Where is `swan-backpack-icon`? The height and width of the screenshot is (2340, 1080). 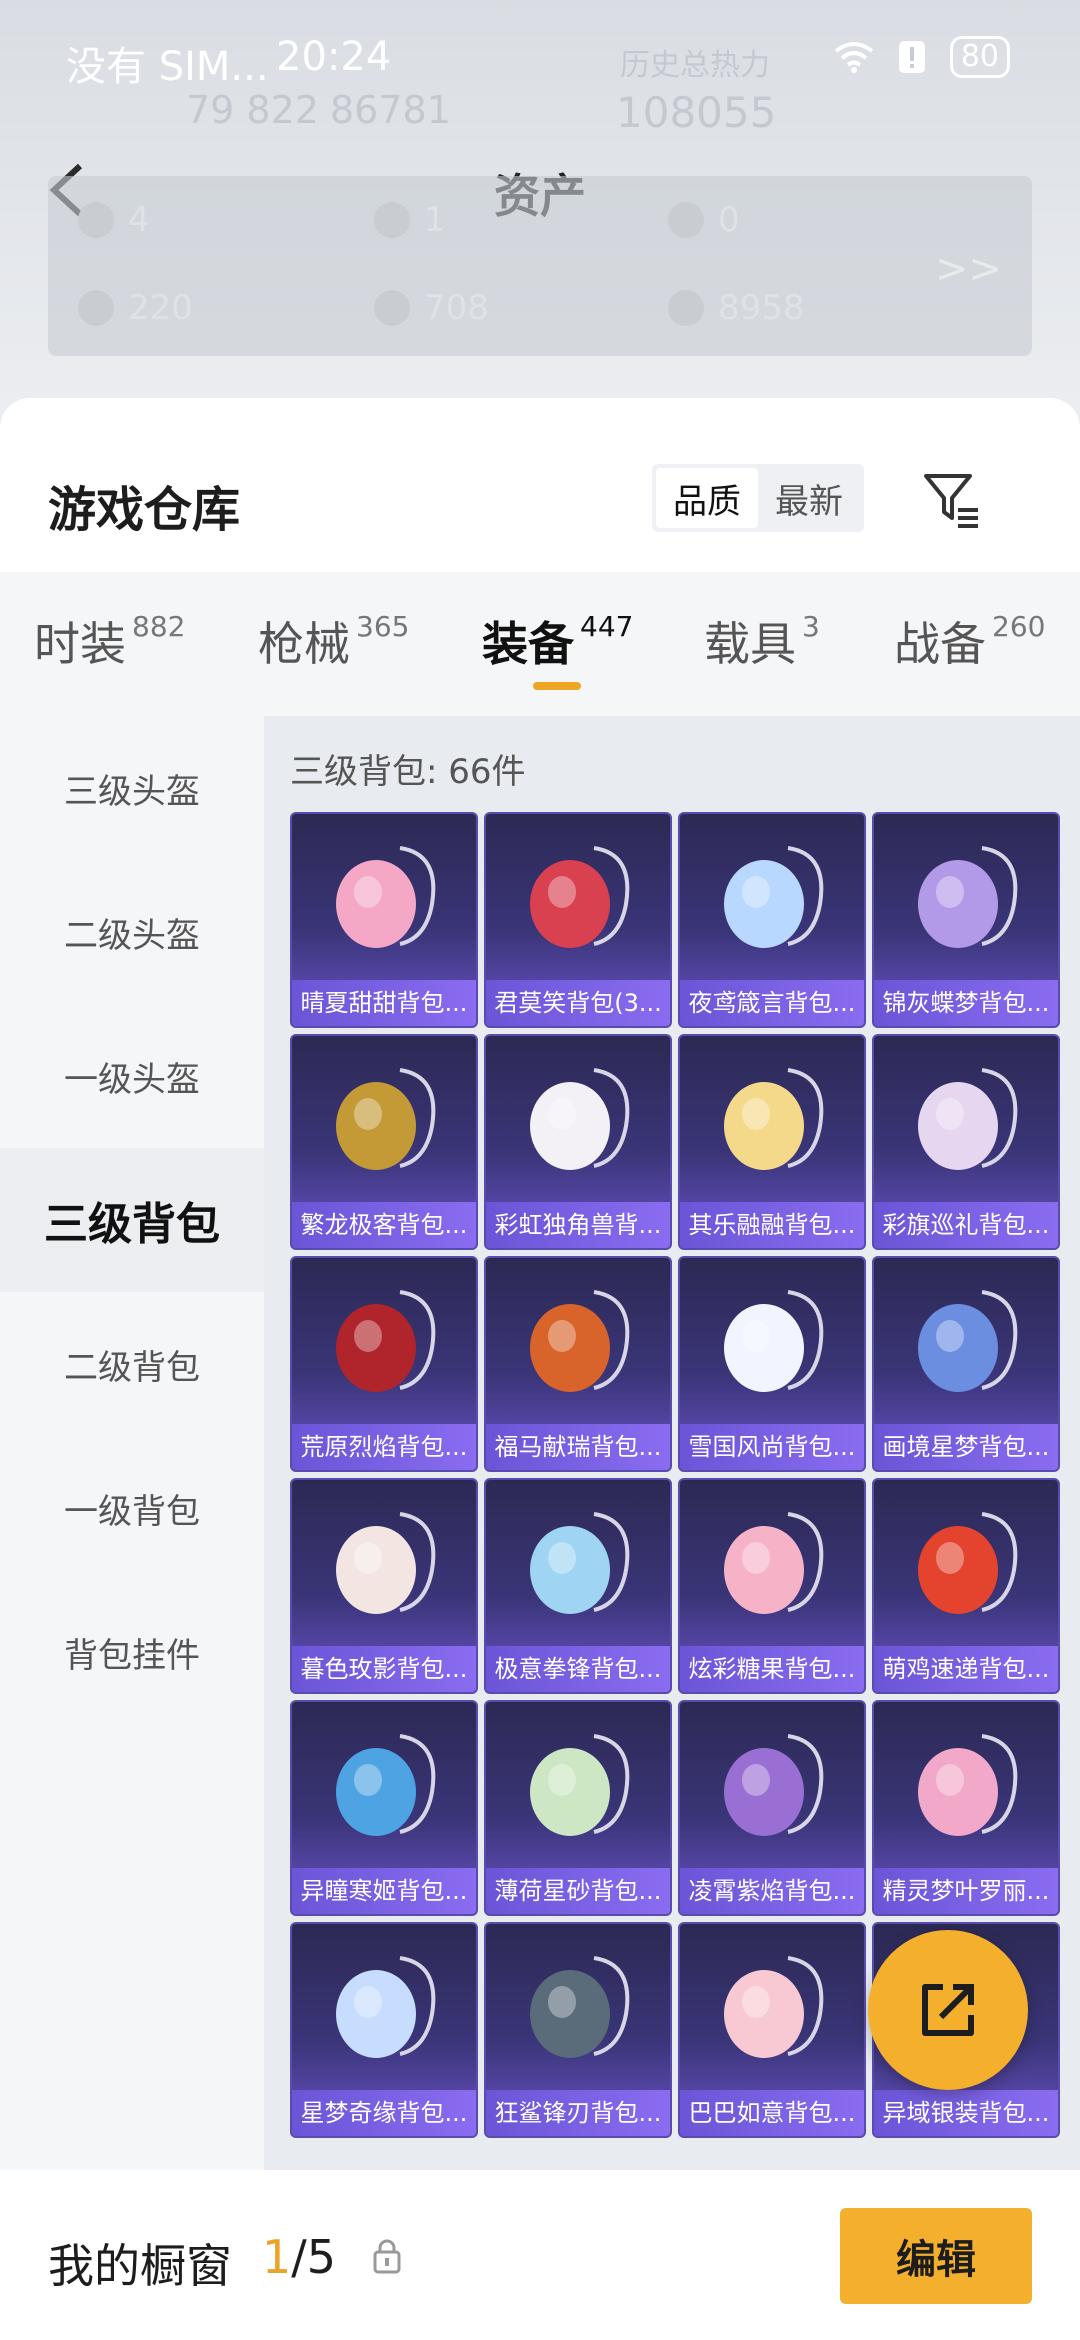 swan-backpack-icon is located at coordinates (386, 2007).